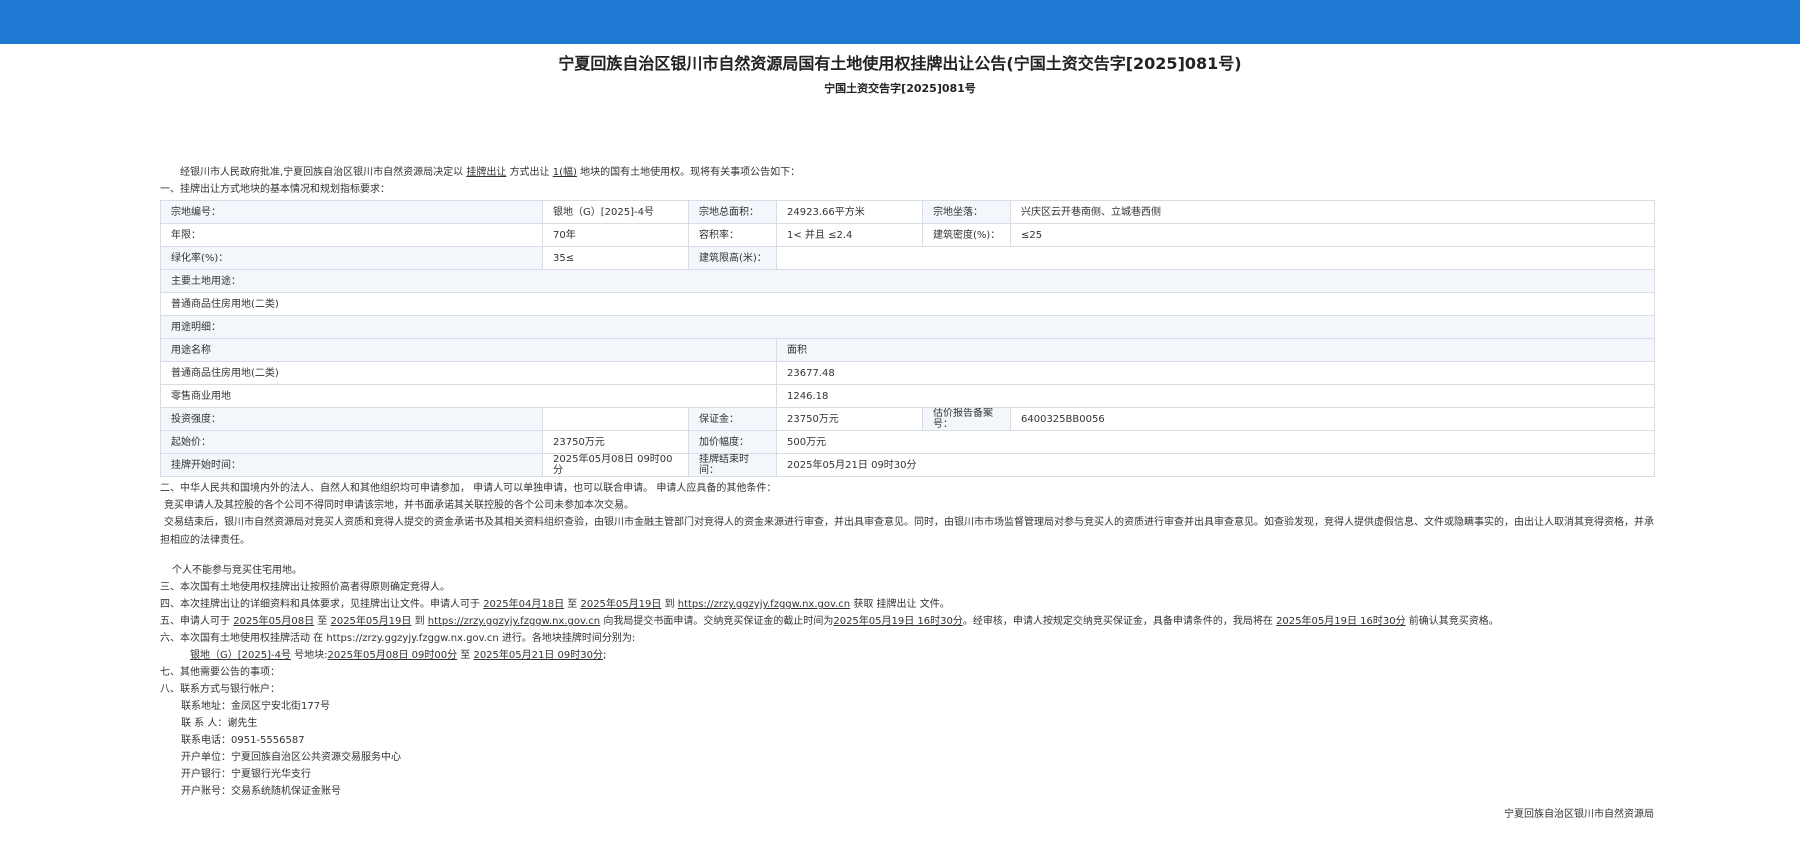 Image resolution: width=1800 pixels, height=848 pixels. Describe the element at coordinates (621, 604) in the screenshot. I see `s4-date-end: 2025年05月19日` at that location.